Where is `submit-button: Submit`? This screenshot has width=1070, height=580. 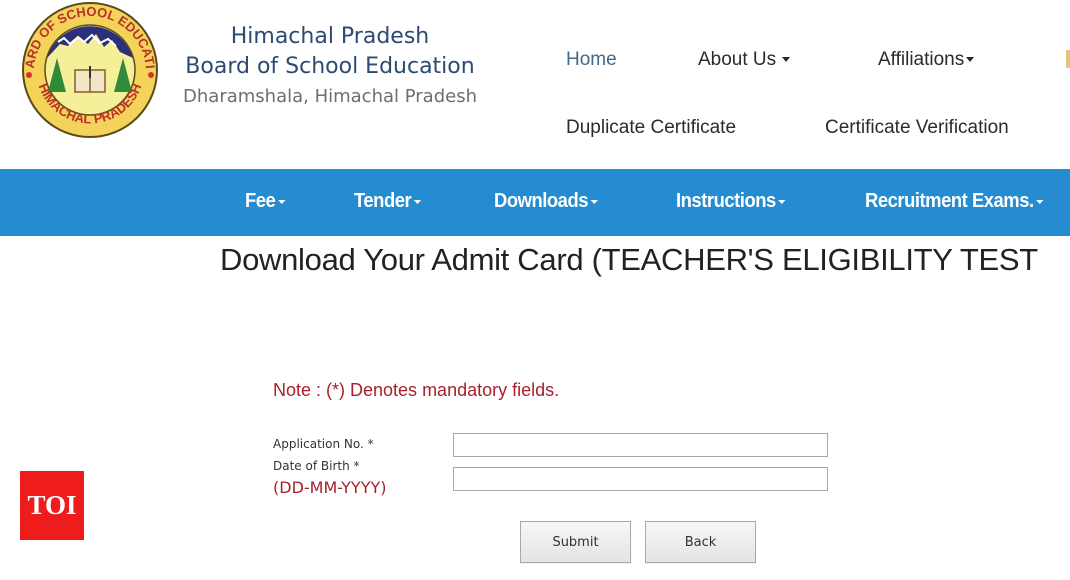 submit-button: Submit is located at coordinates (575, 542).